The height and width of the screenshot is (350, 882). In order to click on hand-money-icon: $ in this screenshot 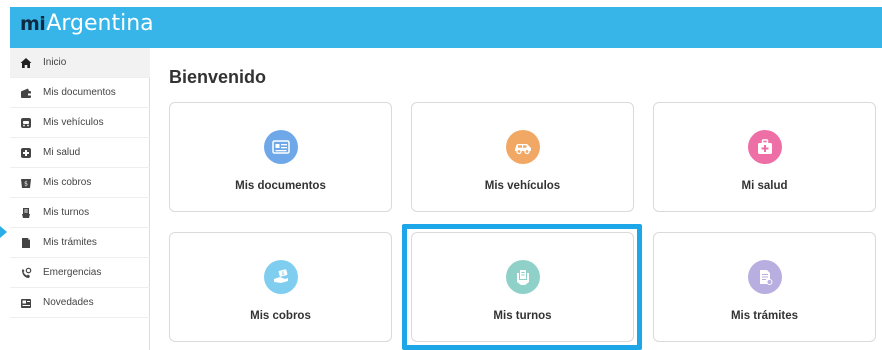, I will do `click(280, 277)`.